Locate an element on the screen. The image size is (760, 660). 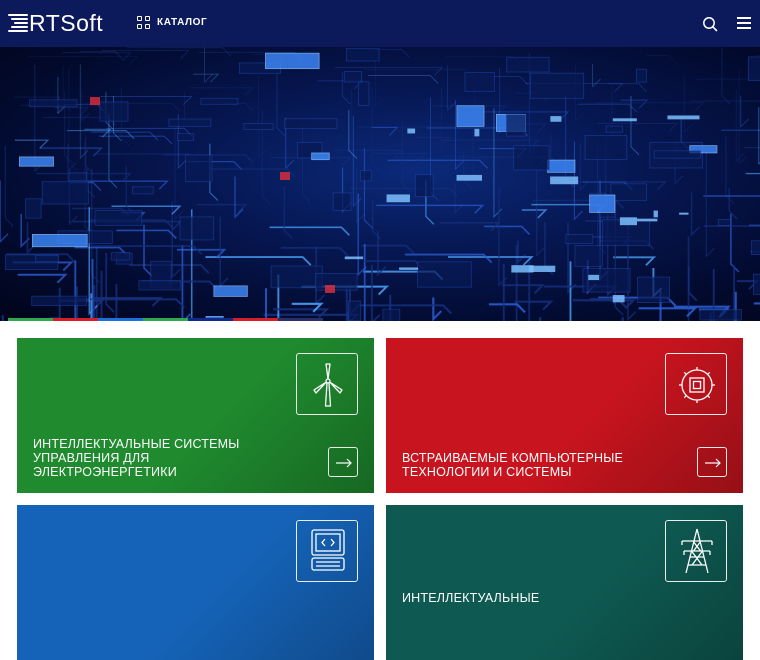
catalog-label: КАТАЛОГ is located at coordinates (182, 22).